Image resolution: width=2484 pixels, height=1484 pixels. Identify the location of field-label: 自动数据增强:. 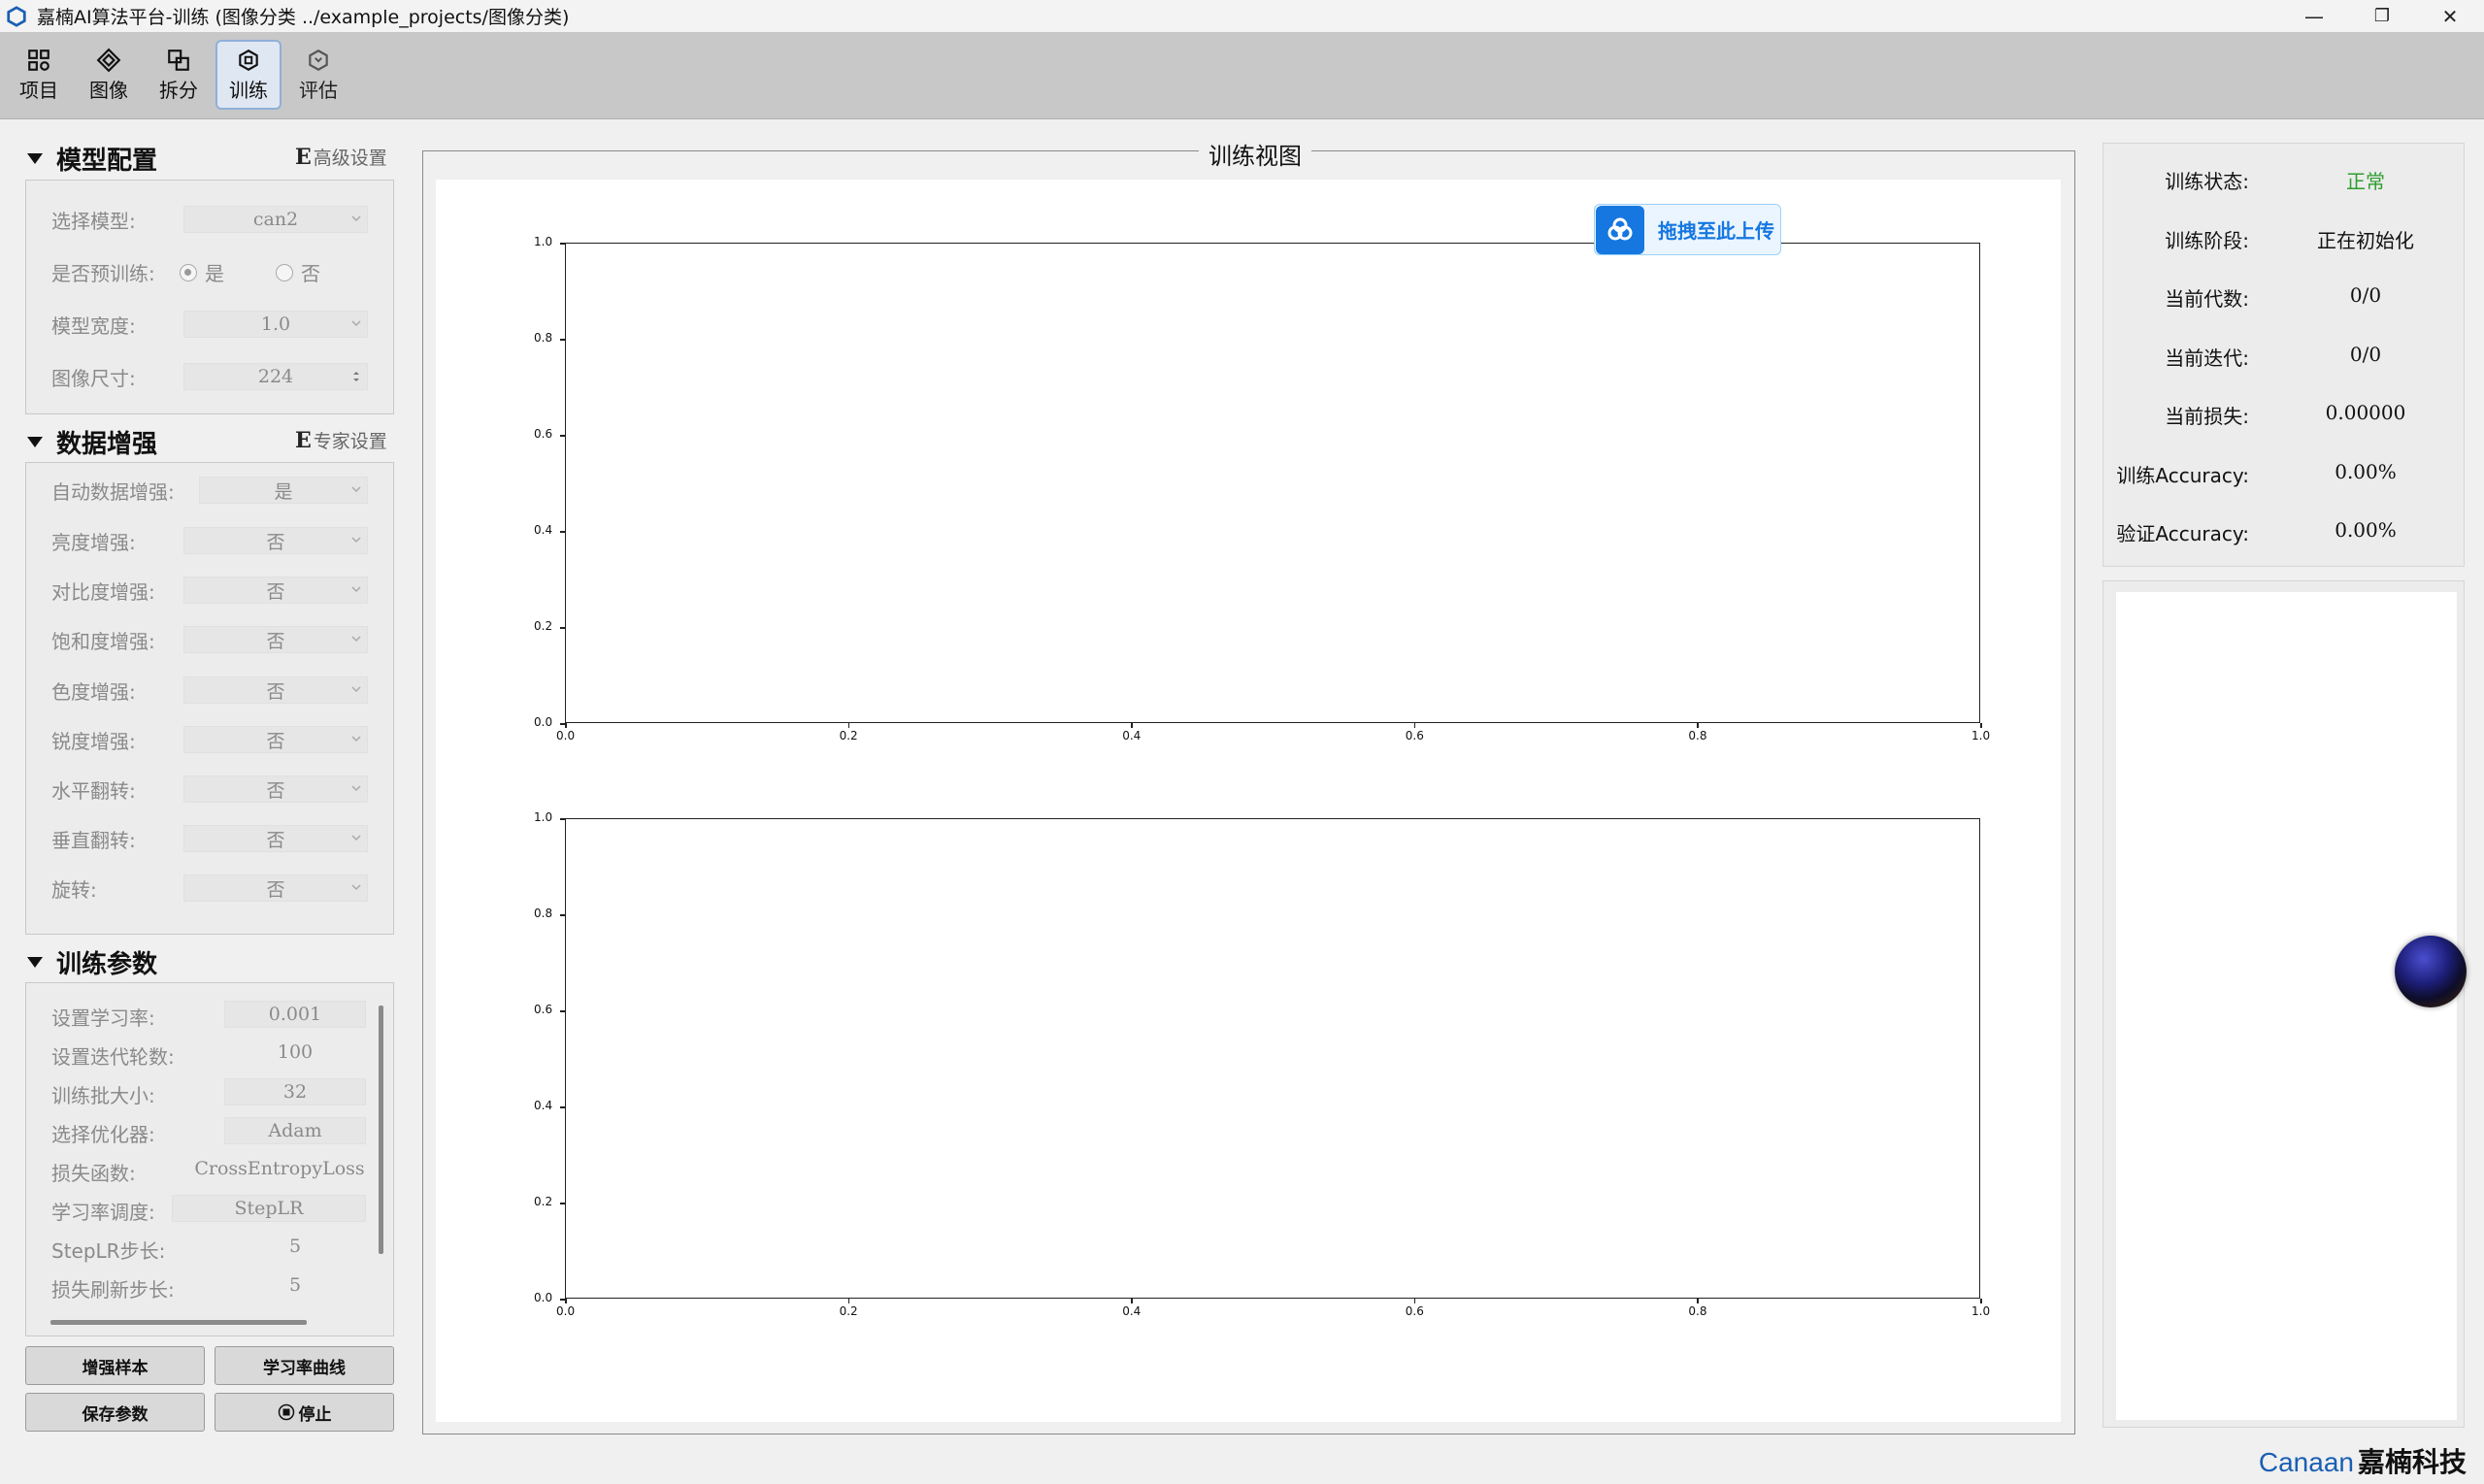
(113, 492).